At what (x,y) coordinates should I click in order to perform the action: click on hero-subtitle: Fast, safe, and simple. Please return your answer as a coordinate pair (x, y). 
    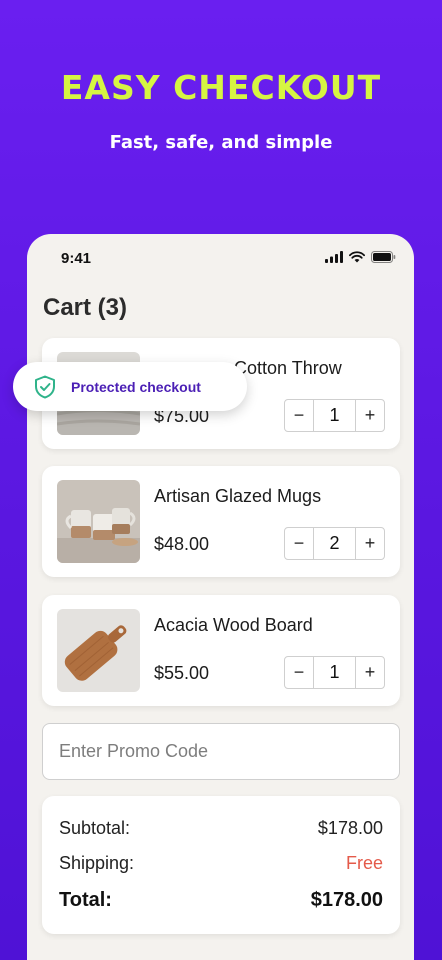
    Looking at the image, I should click on (221, 142).